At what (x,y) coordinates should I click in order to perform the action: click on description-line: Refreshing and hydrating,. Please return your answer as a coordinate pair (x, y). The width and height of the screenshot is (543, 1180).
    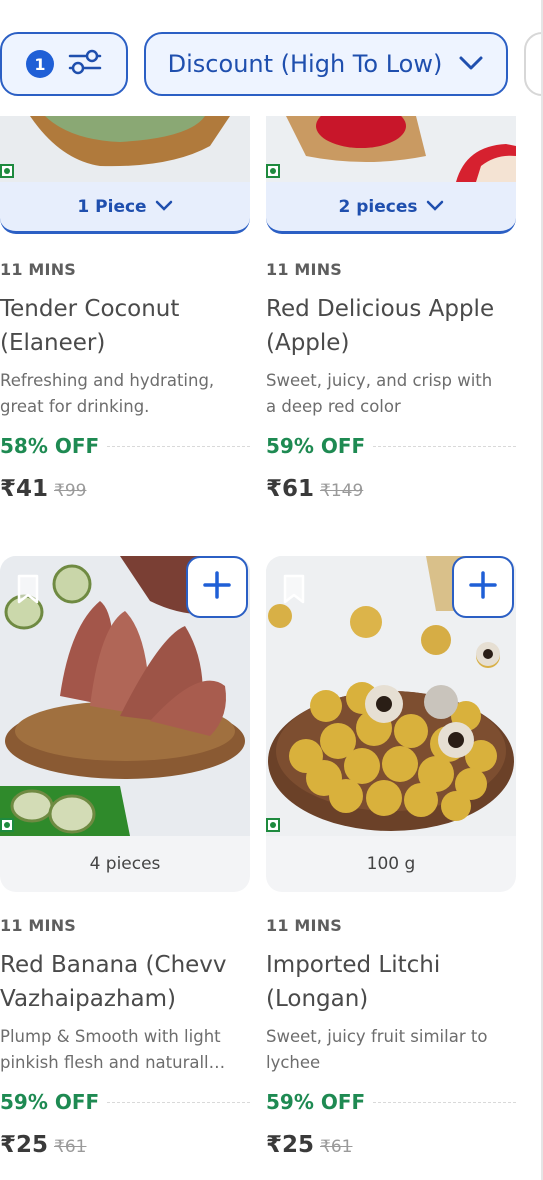
    Looking at the image, I should click on (107, 380).